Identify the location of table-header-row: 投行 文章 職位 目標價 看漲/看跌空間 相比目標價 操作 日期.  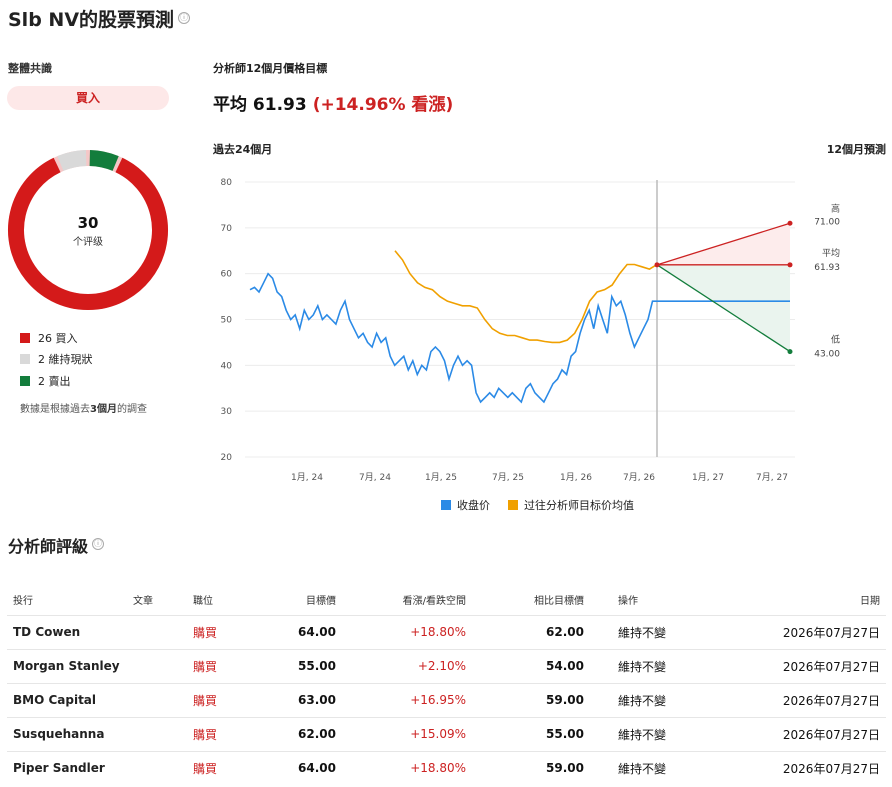
(446, 600).